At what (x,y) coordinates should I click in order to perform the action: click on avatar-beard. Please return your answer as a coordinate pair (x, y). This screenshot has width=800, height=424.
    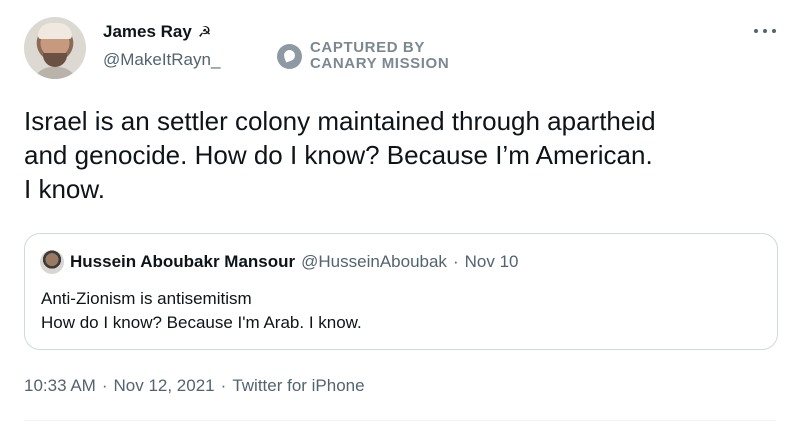
    Looking at the image, I should click on (55, 60).